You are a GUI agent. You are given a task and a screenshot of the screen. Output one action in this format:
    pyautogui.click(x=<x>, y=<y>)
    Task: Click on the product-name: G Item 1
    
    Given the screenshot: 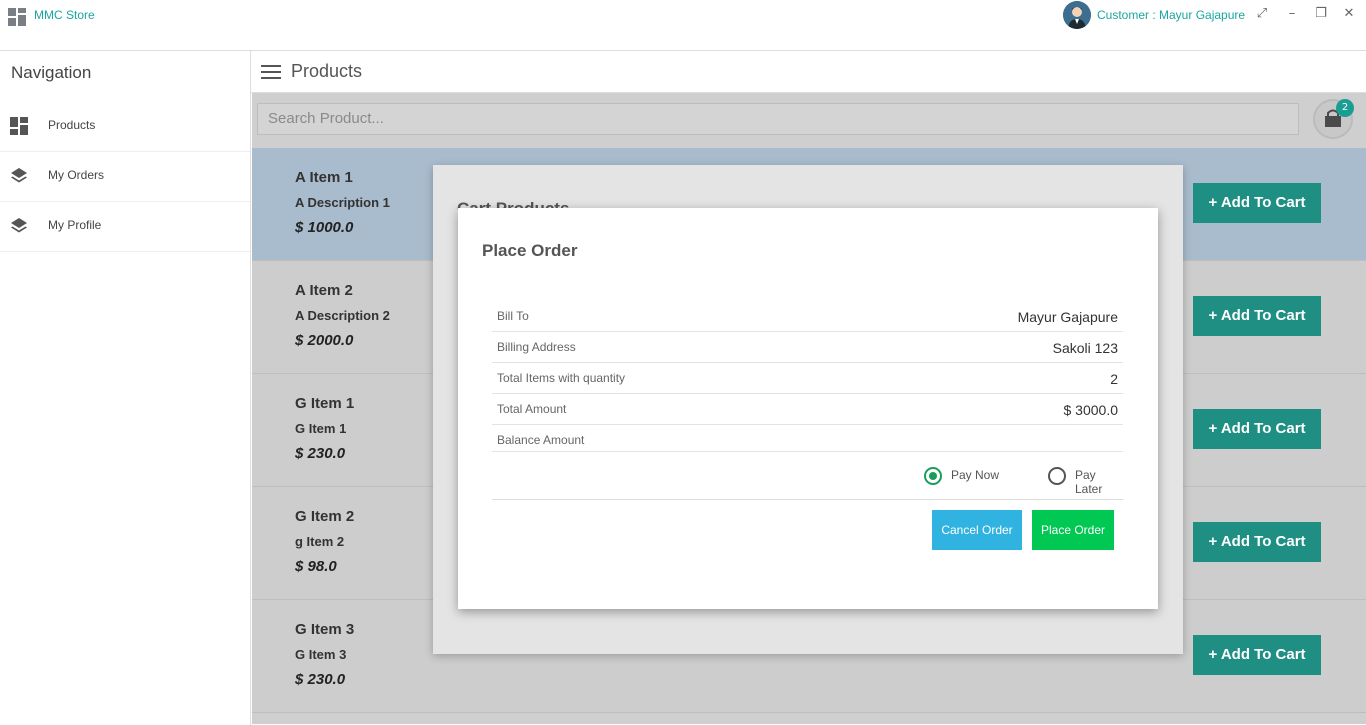 What is the action you would take?
    pyautogui.click(x=325, y=403)
    